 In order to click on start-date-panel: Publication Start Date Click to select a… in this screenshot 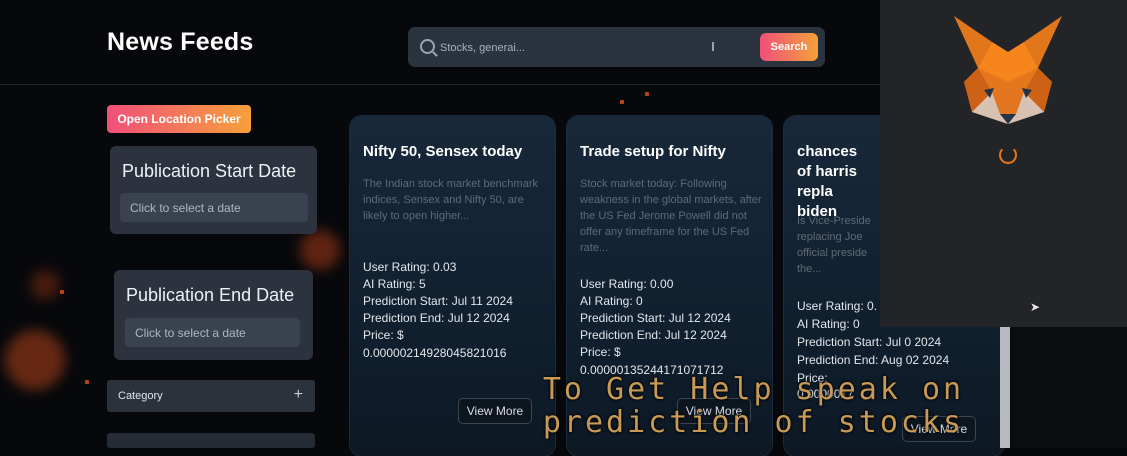, I will do `click(213, 190)`.